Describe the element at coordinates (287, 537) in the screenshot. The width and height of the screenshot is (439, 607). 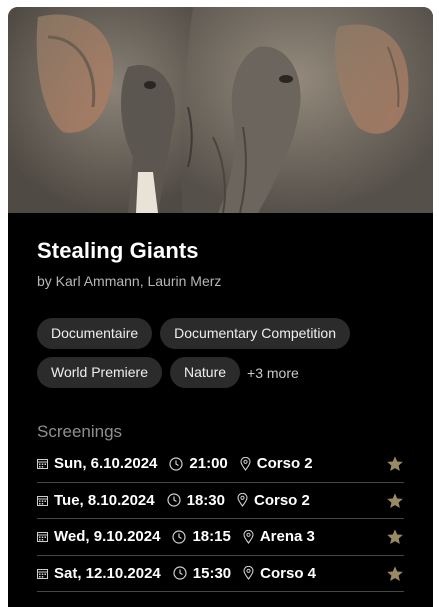
I see `screening-venue: Arena 3` at that location.